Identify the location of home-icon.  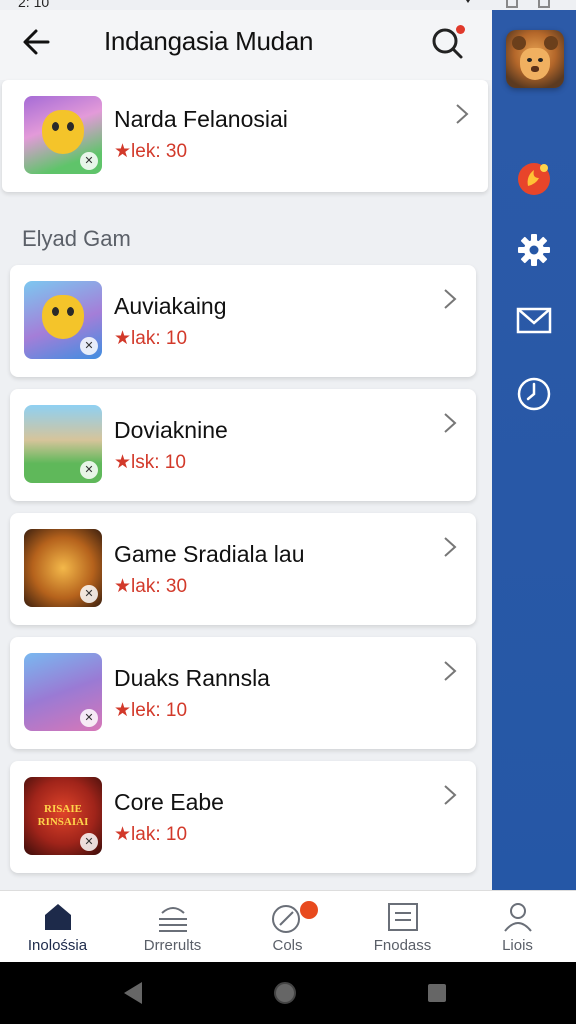
(58, 917).